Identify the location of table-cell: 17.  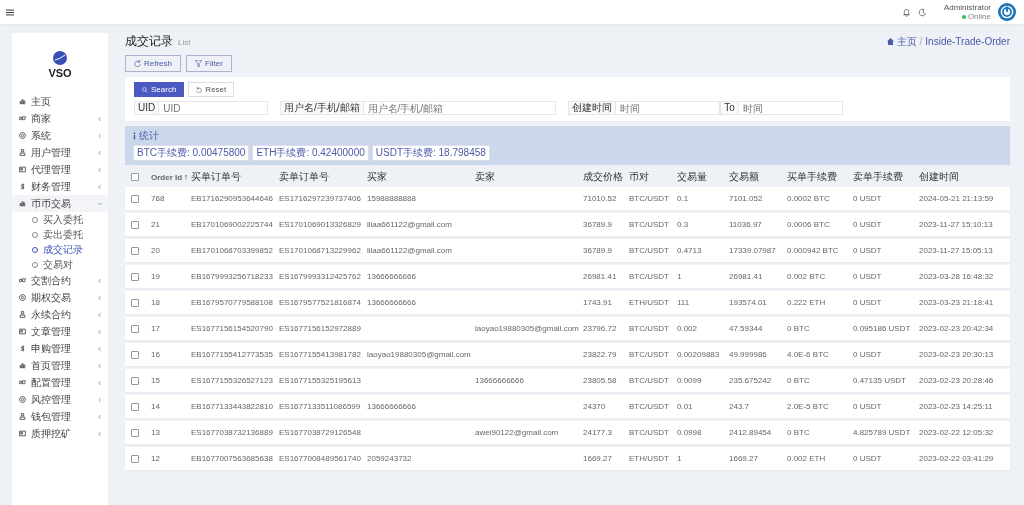
(155, 328).